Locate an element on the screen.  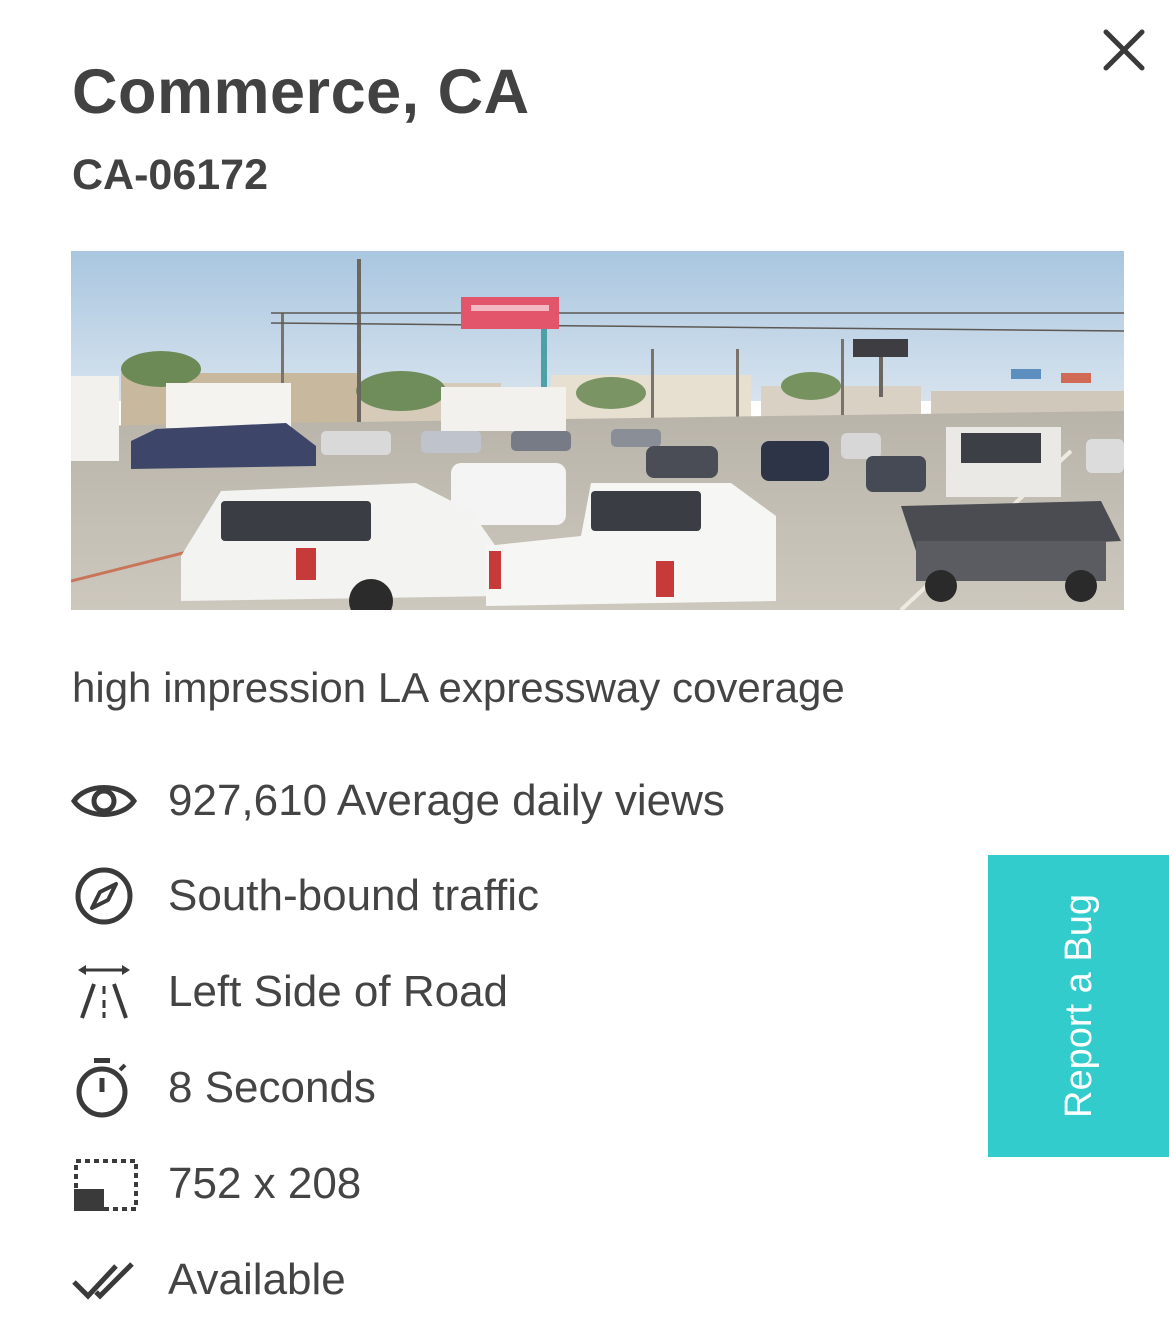
close-button is located at coordinates (1124, 50).